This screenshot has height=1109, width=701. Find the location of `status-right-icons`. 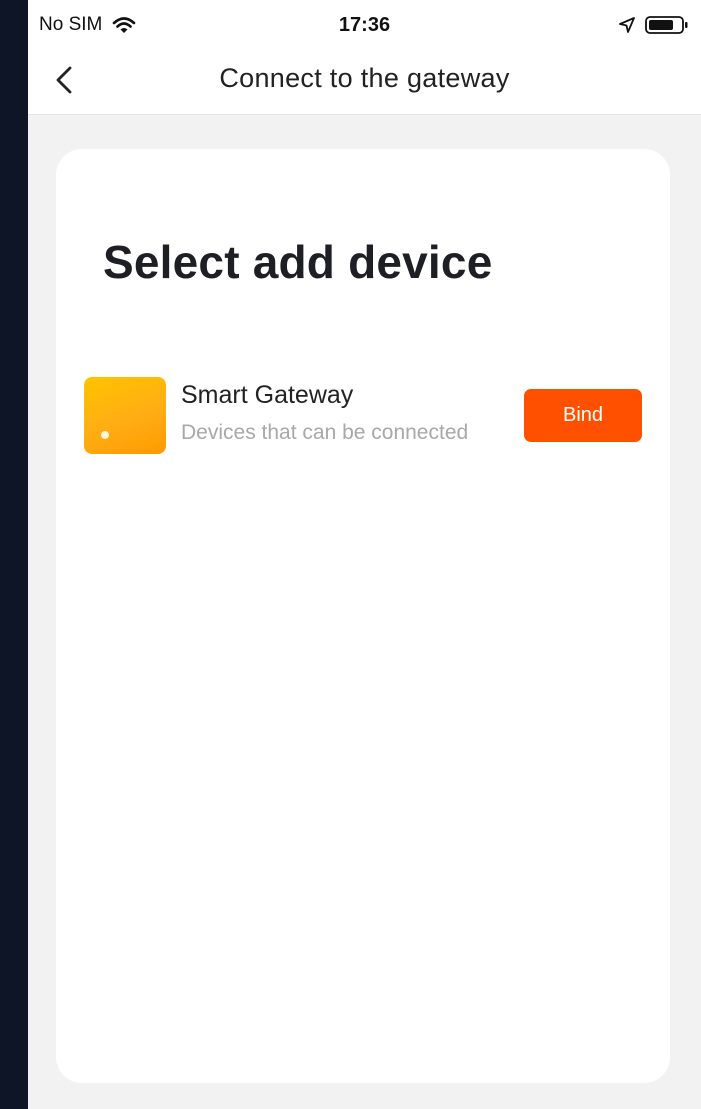

status-right-icons is located at coordinates (654, 25).